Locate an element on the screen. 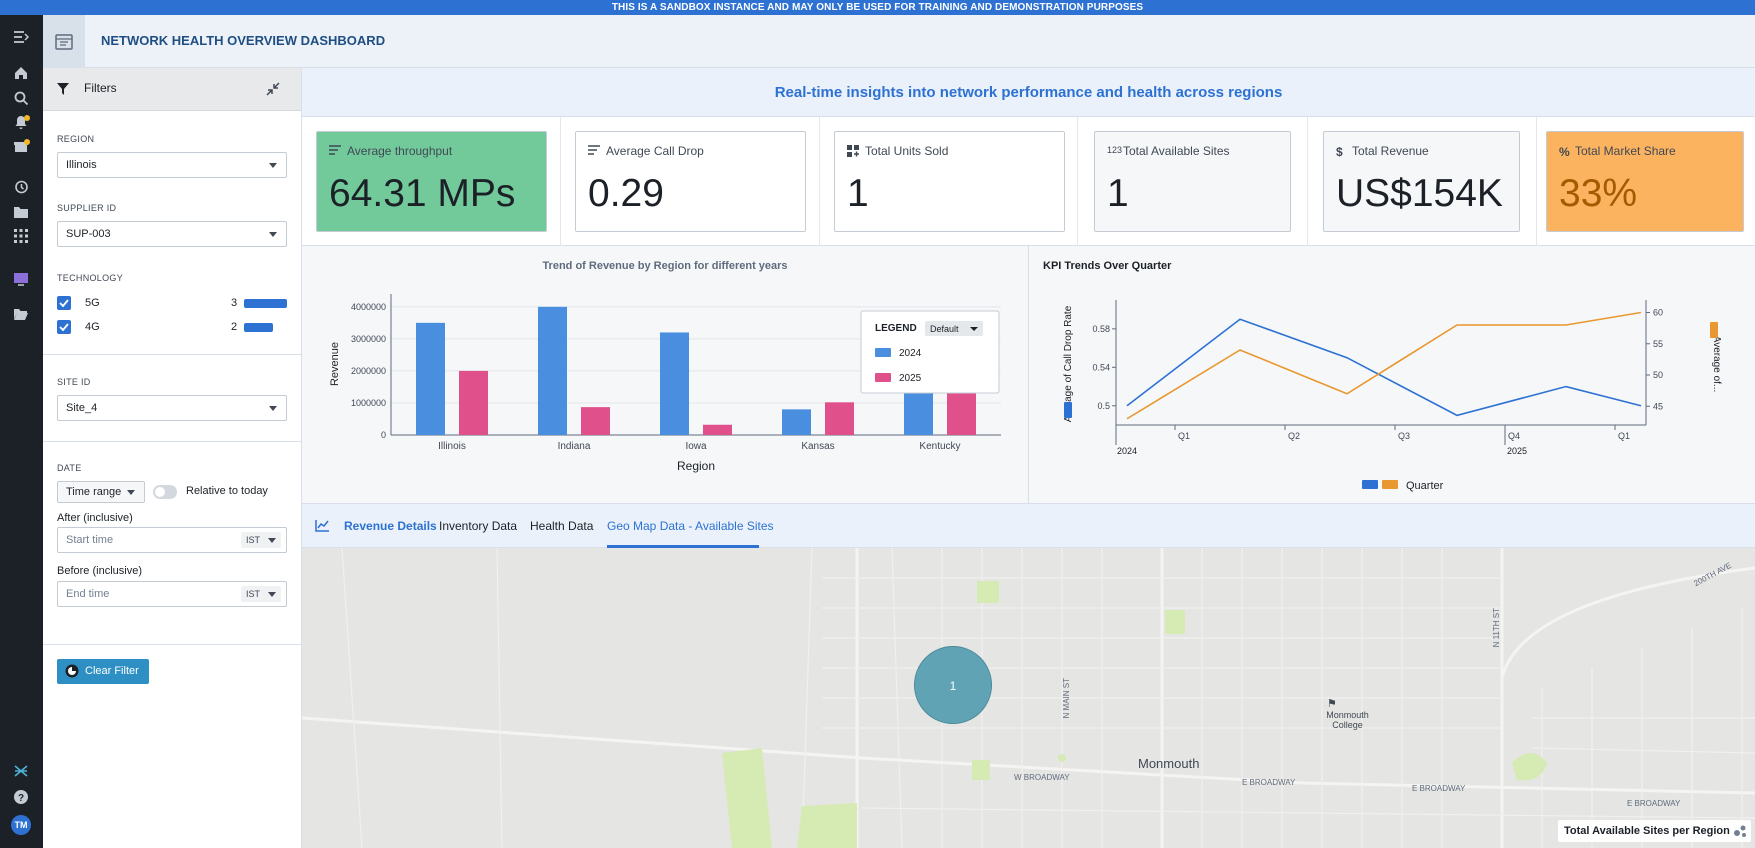 Image resolution: width=1755 pixels, height=848 pixels. collapse-icon is located at coordinates (273, 89).